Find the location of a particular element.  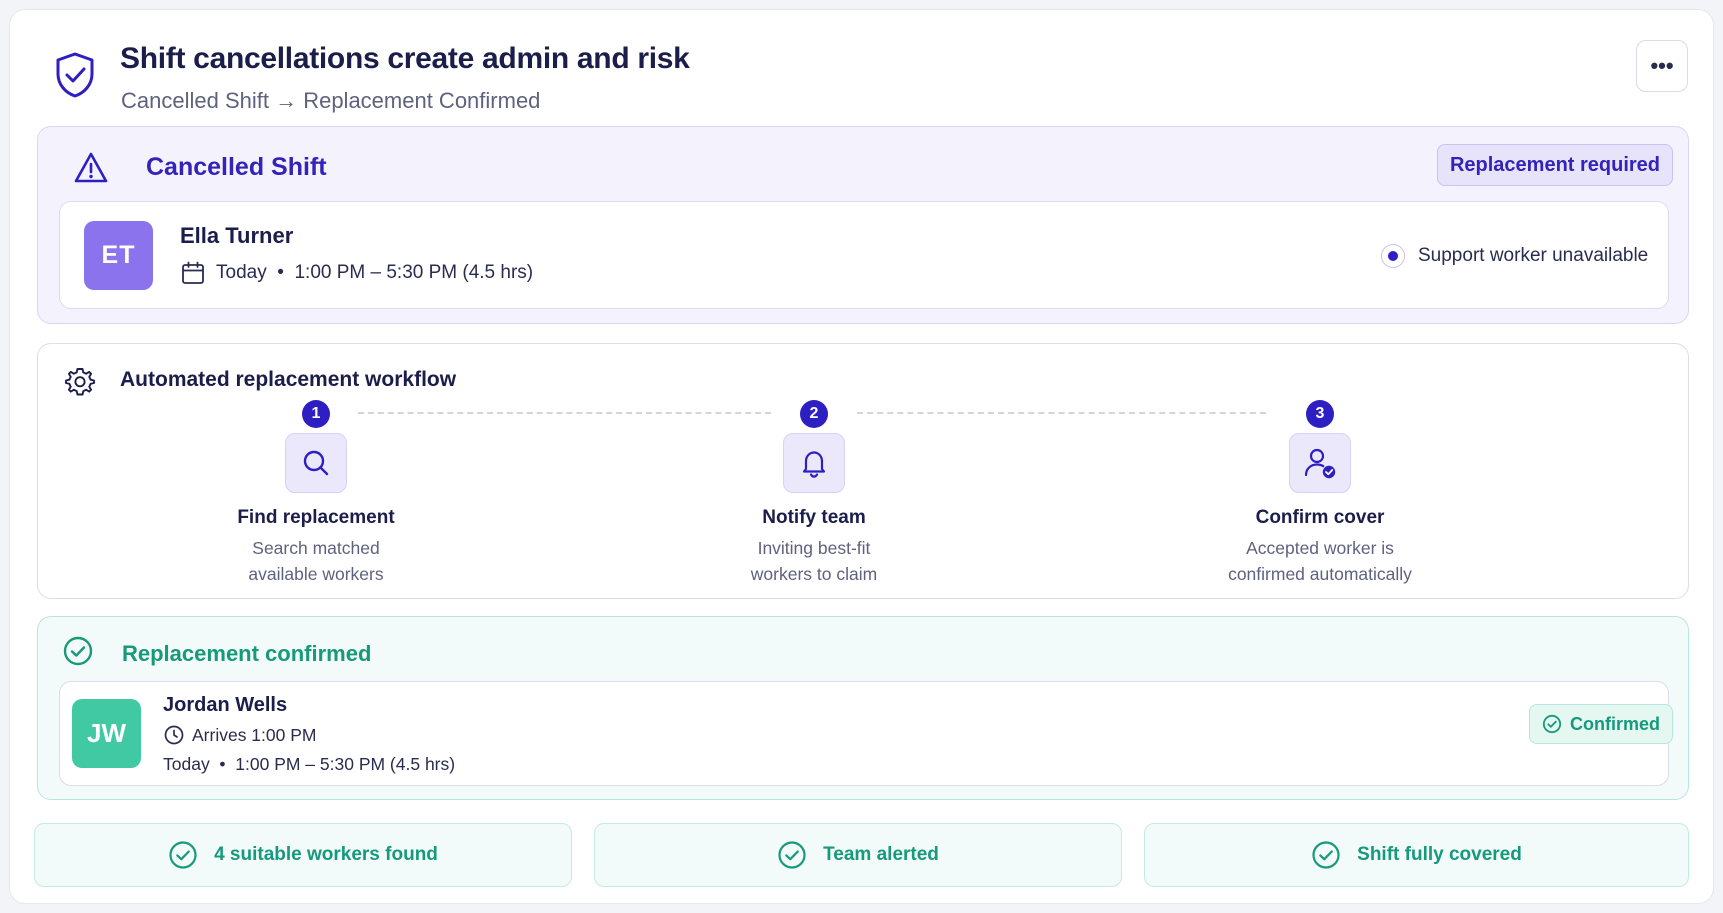

shield-check-icon is located at coordinates (75, 75).